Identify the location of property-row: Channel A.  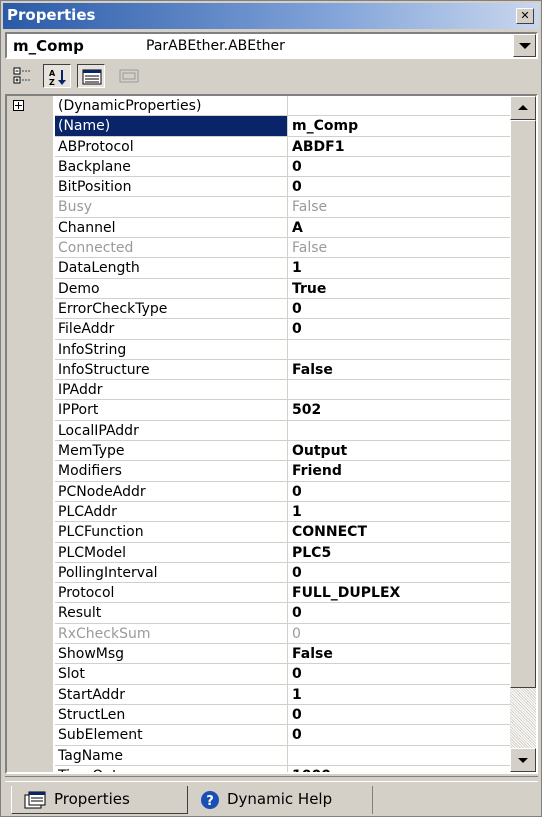
(259, 228).